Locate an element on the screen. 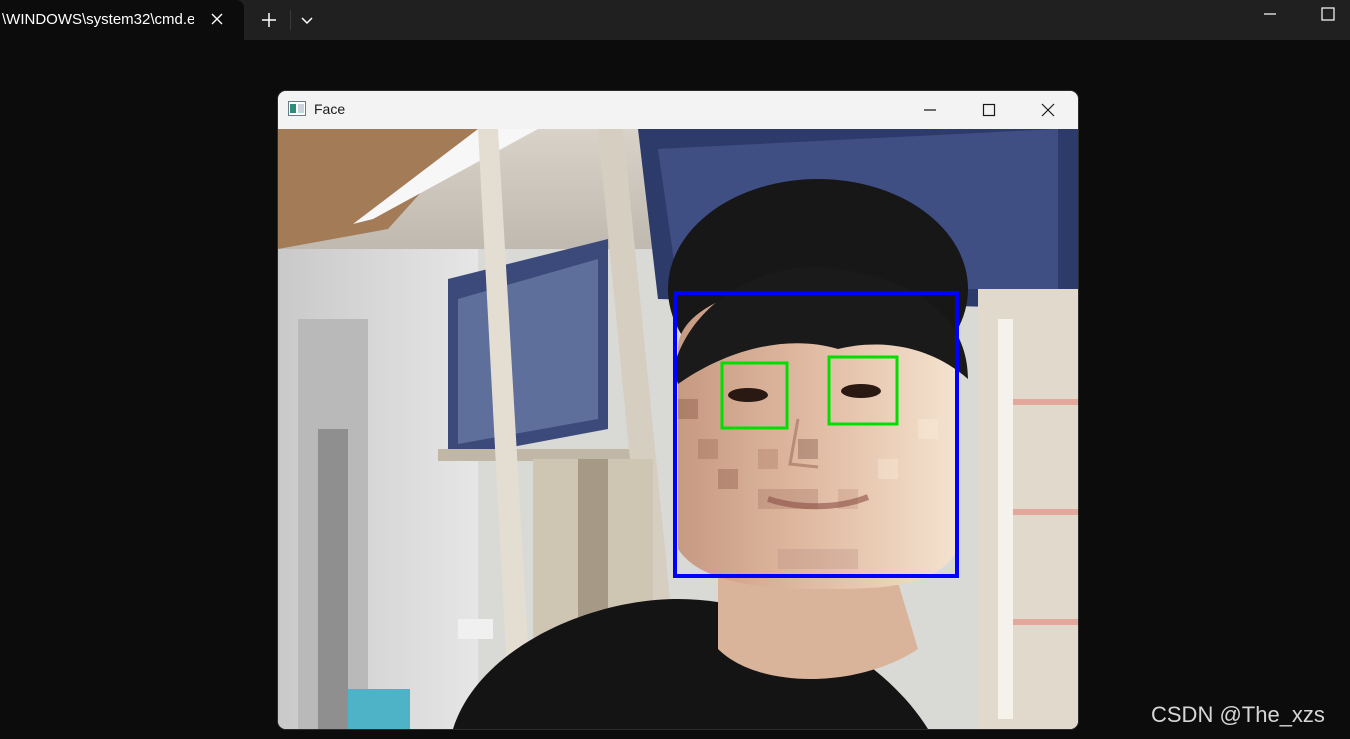 Image resolution: width=1350 pixels, height=739 pixels. face-window-titlebar: Face is located at coordinates (678, 110).